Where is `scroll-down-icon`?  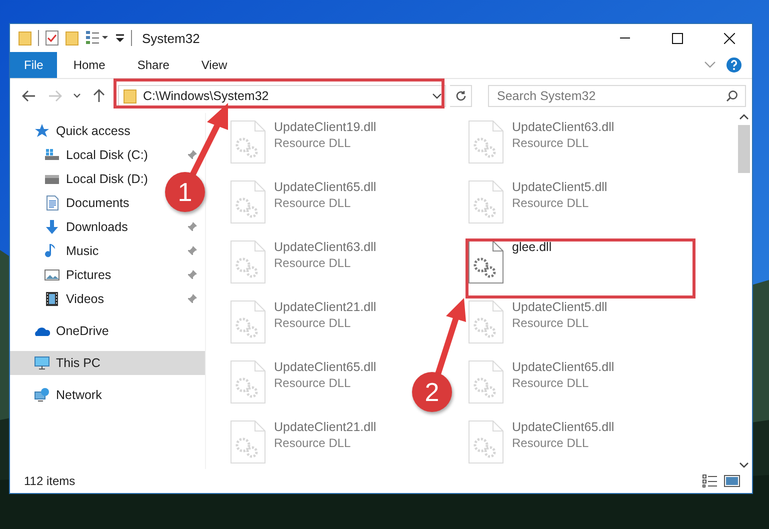
scroll-down-icon is located at coordinates (743, 465).